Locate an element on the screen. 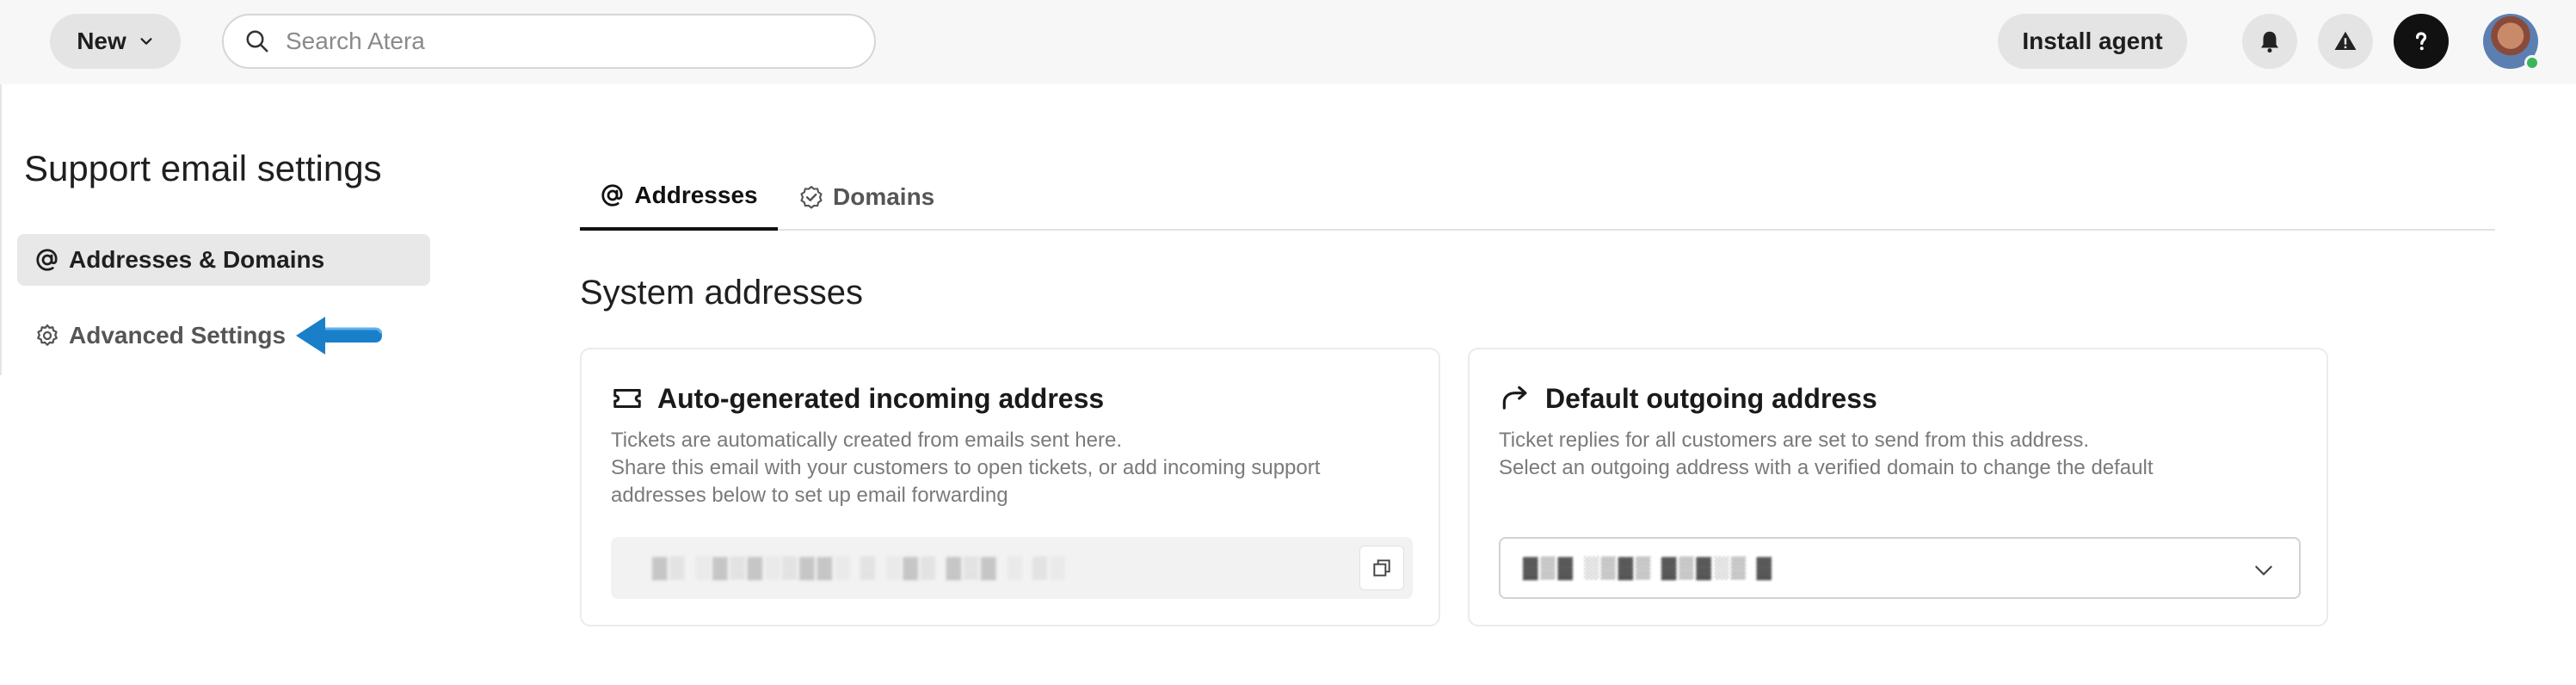 The width and height of the screenshot is (2576, 685). sidebar-item-label: Advanced Settings is located at coordinates (178, 335).